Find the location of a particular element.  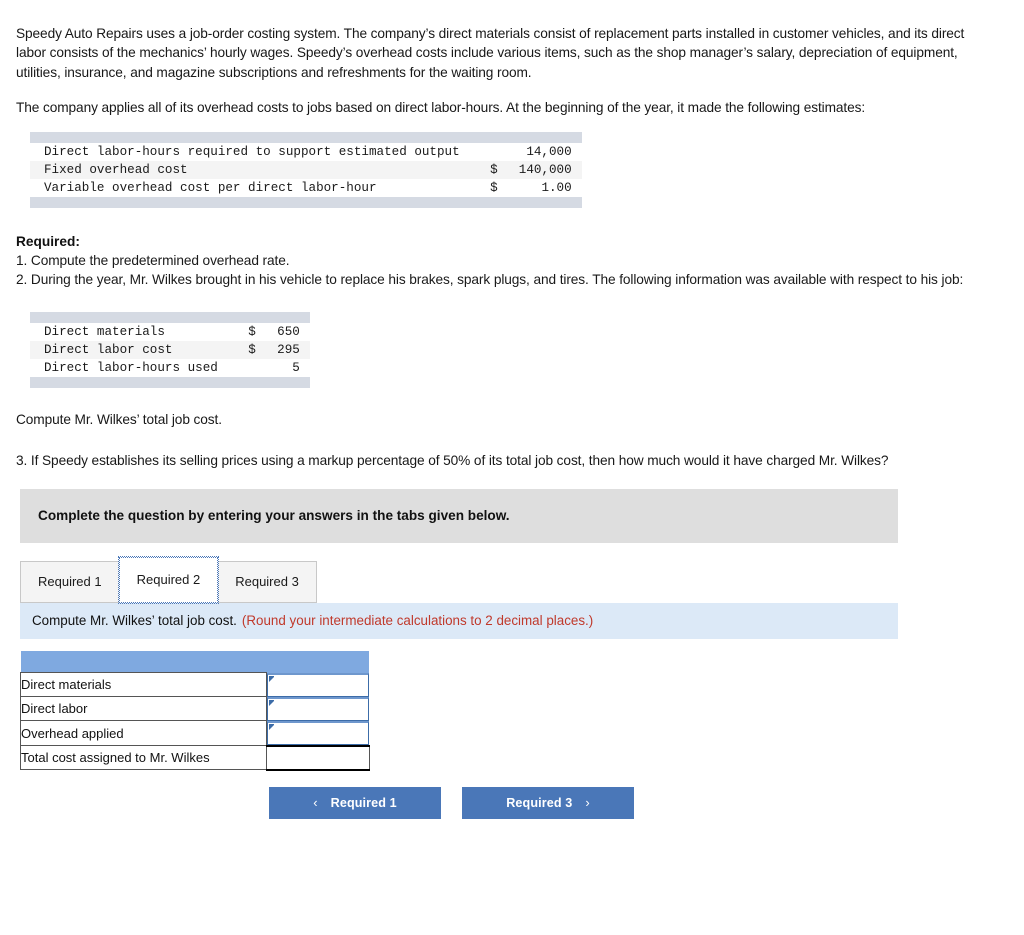

table-row: Overhead applied is located at coordinates (194, 733).